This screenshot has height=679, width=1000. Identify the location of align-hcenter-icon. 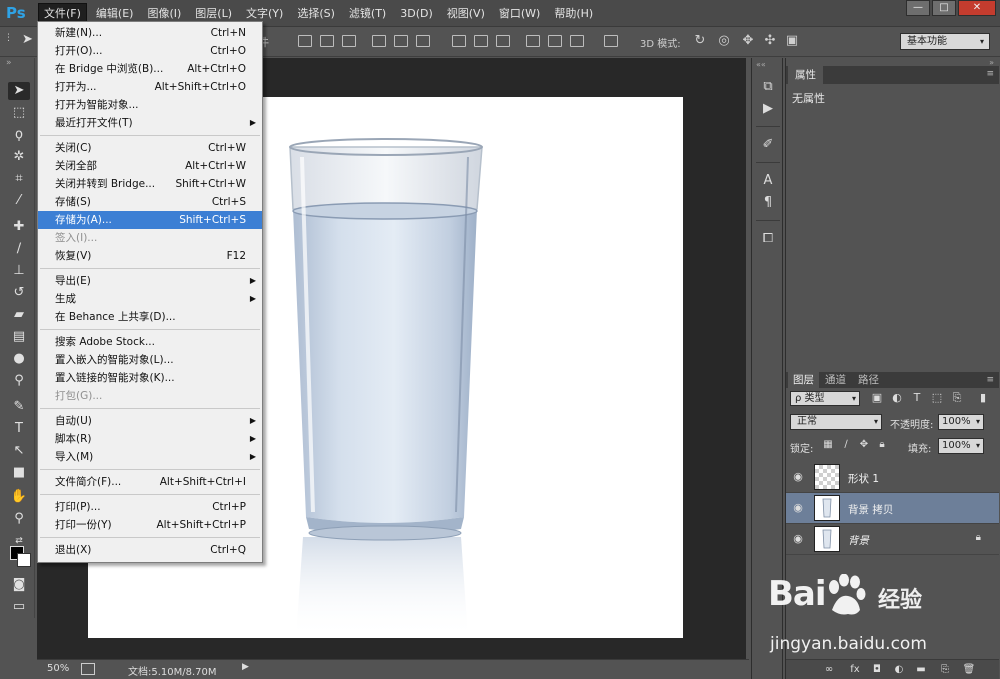
(401, 41).